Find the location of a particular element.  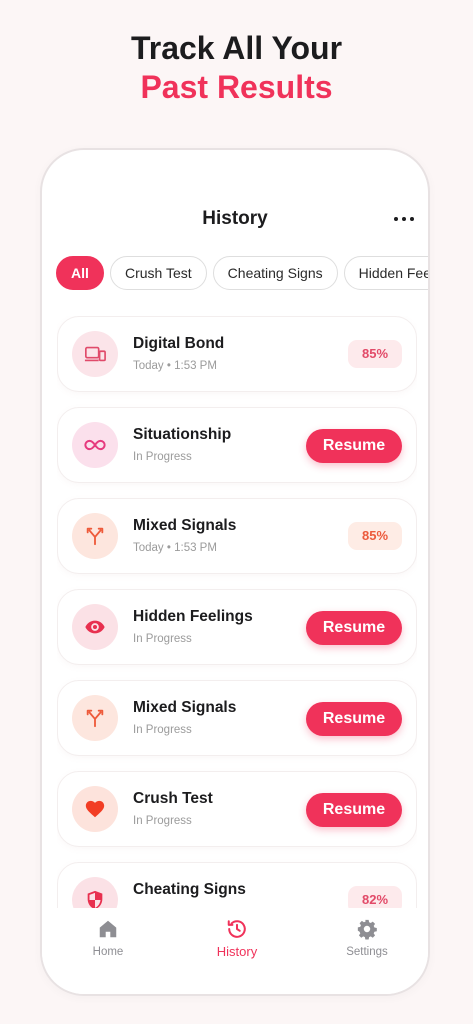

filter-chip-all: All is located at coordinates (80, 273).